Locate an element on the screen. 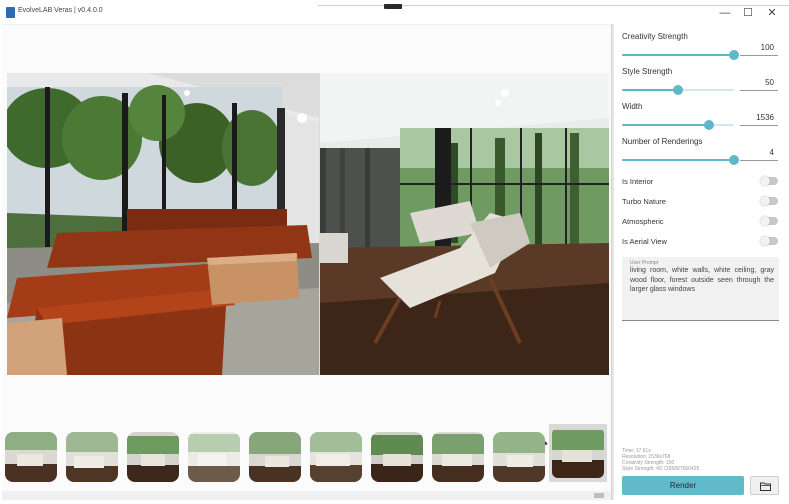  thumbnail-strip is located at coordinates (307, 454).